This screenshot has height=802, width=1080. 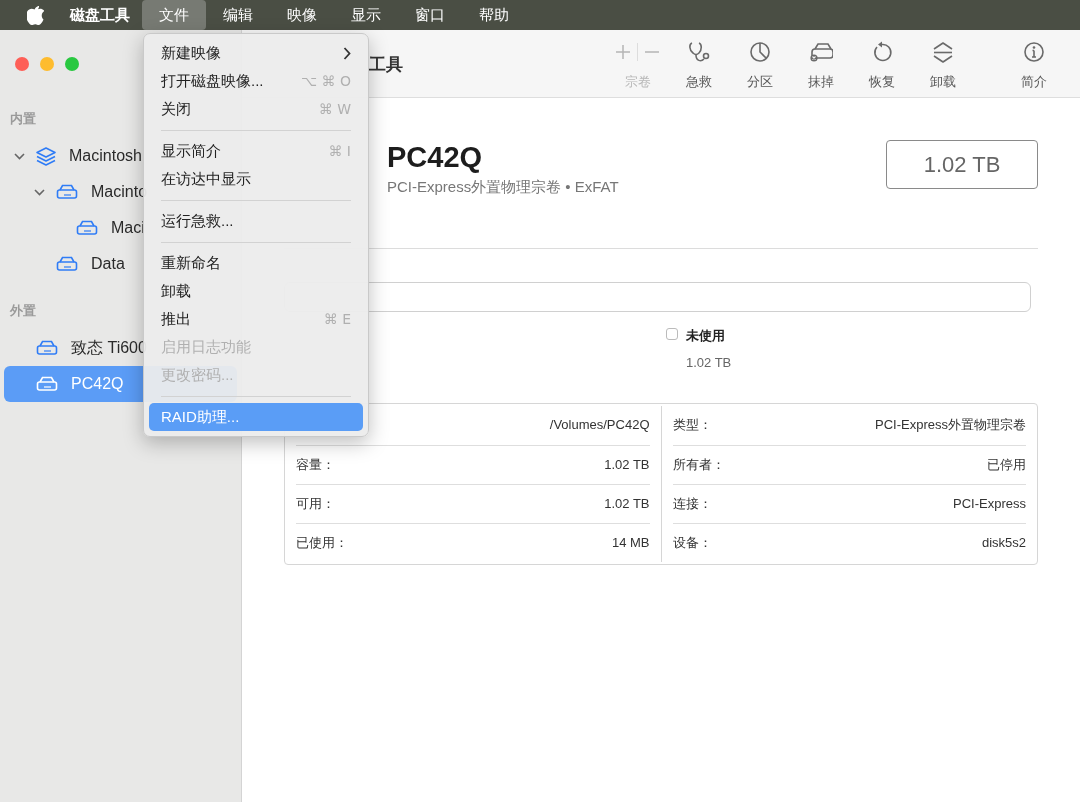 What do you see at coordinates (759, 52) in the screenshot?
I see `pie-chart-icon` at bounding box center [759, 52].